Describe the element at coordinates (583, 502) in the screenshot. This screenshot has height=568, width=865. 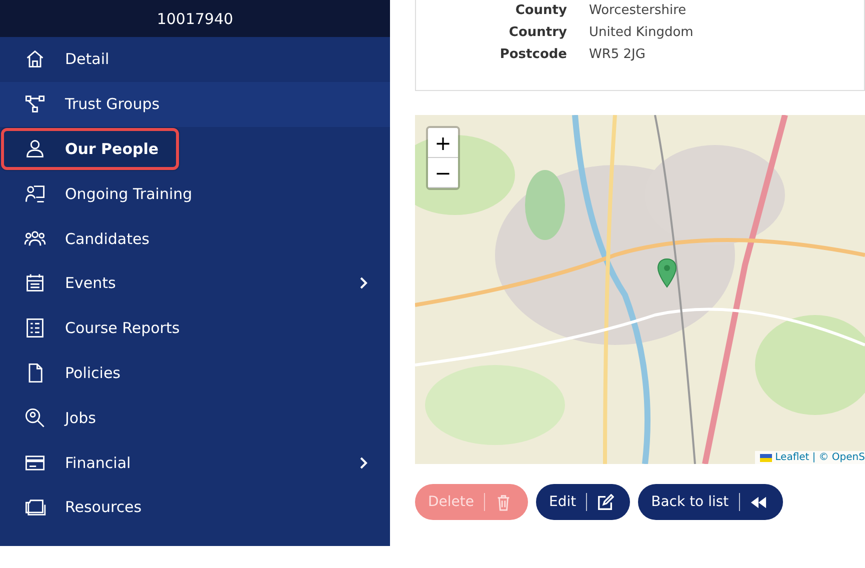
I see `edit-button: Edit` at that location.